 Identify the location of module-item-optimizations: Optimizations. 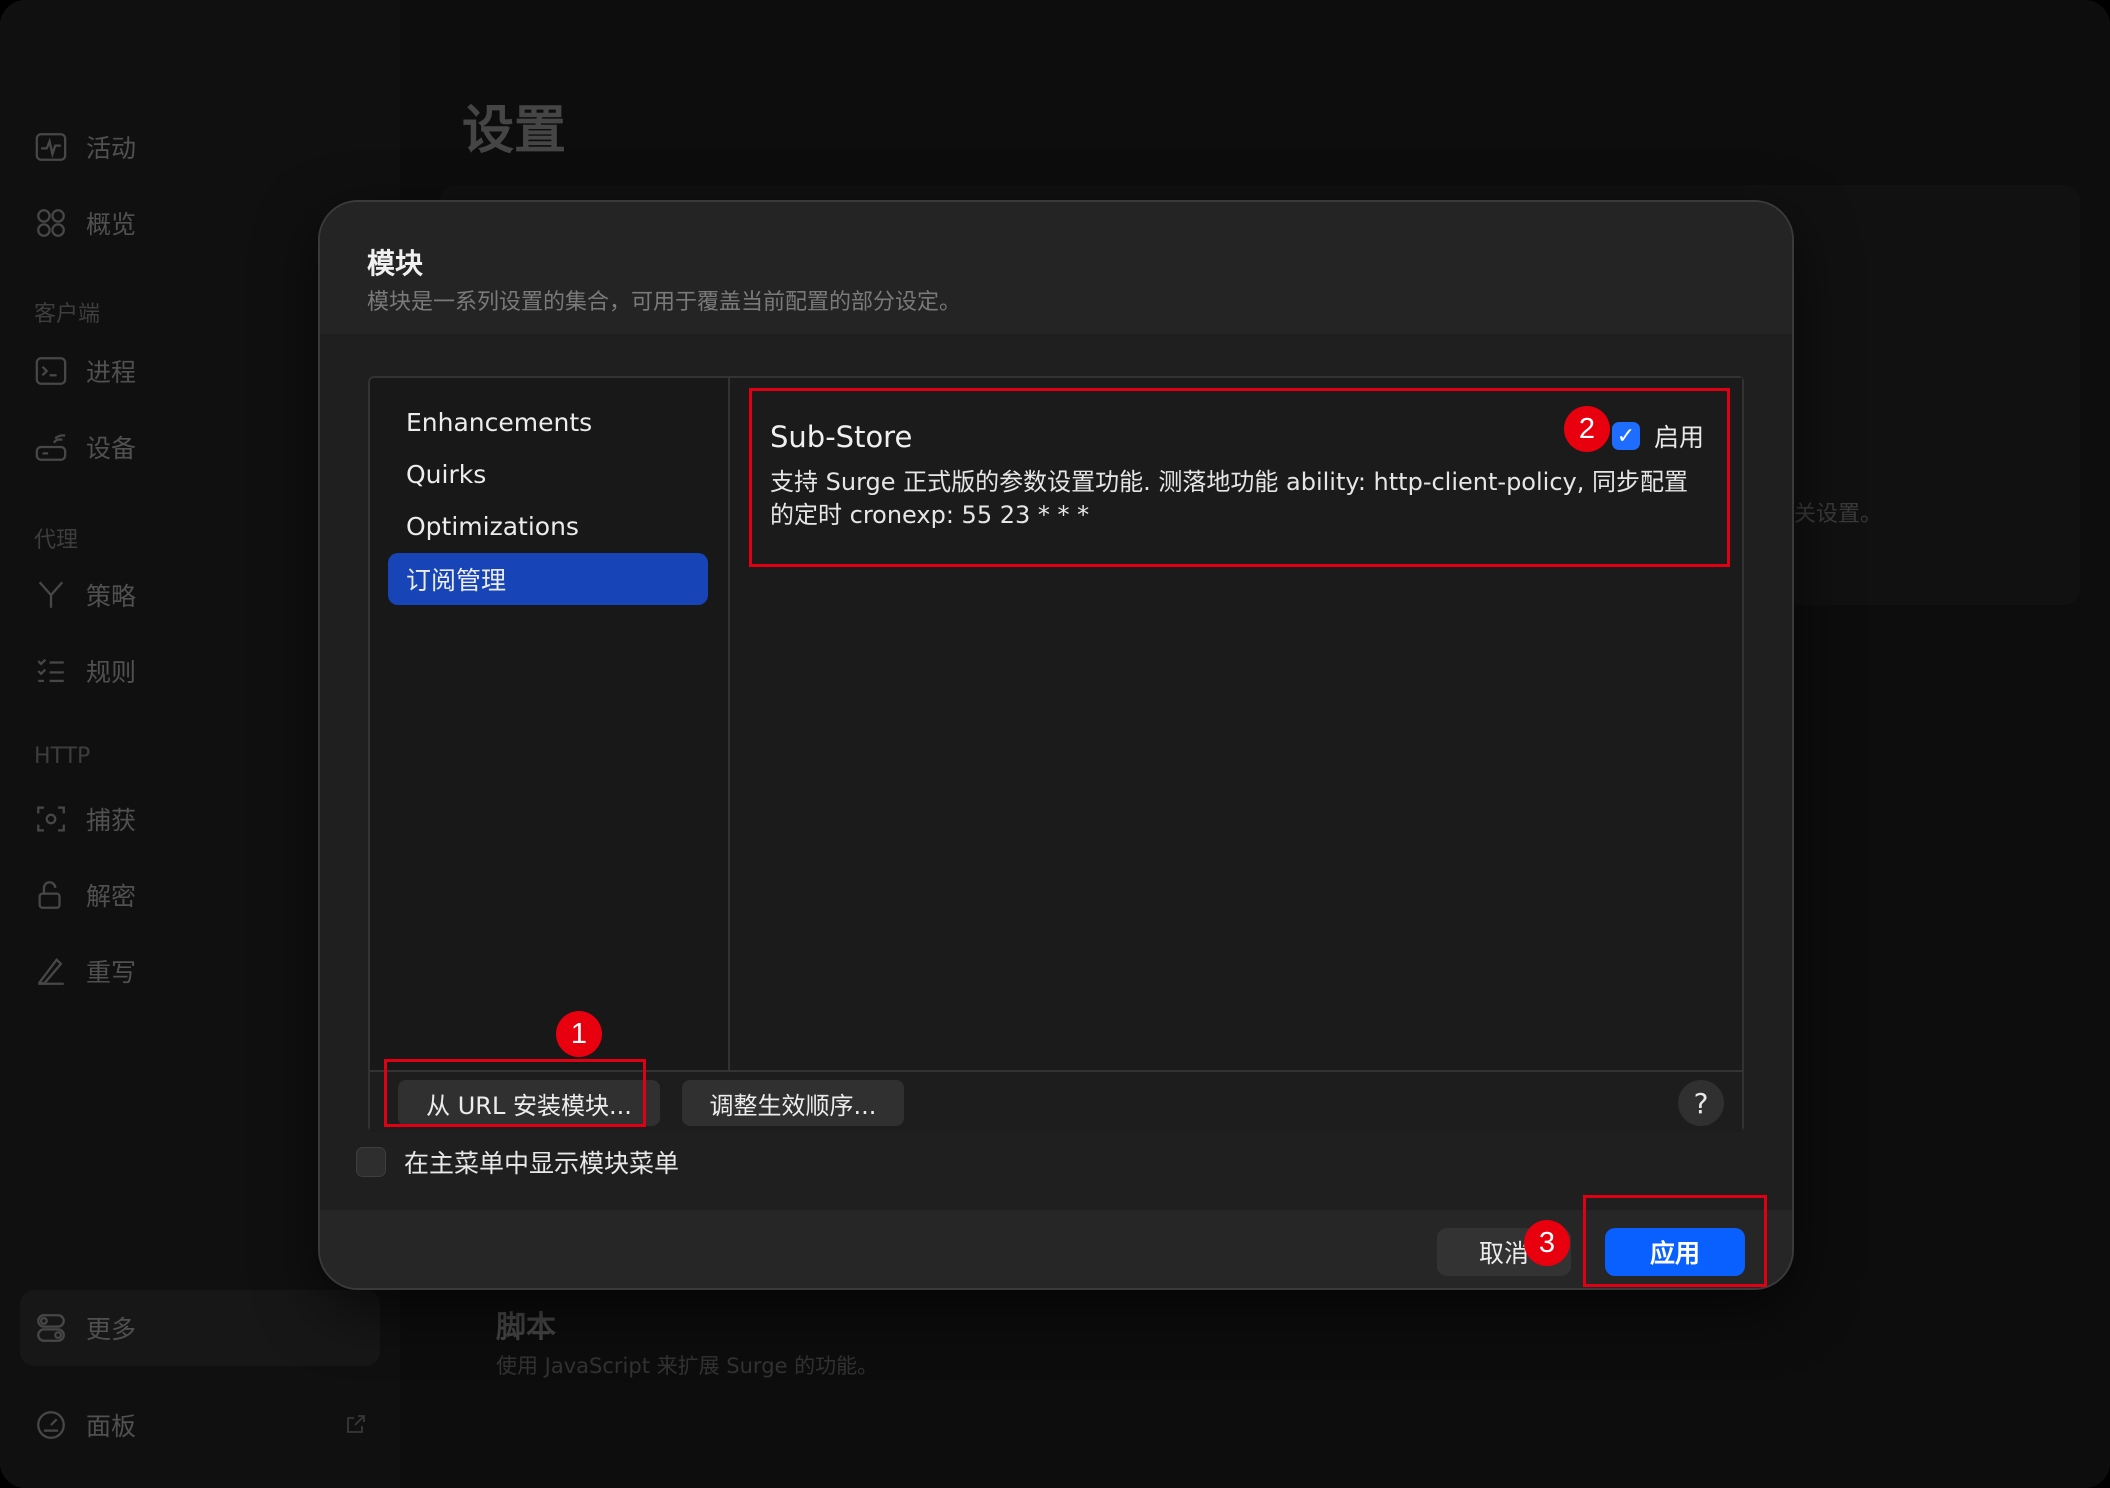
(548, 526).